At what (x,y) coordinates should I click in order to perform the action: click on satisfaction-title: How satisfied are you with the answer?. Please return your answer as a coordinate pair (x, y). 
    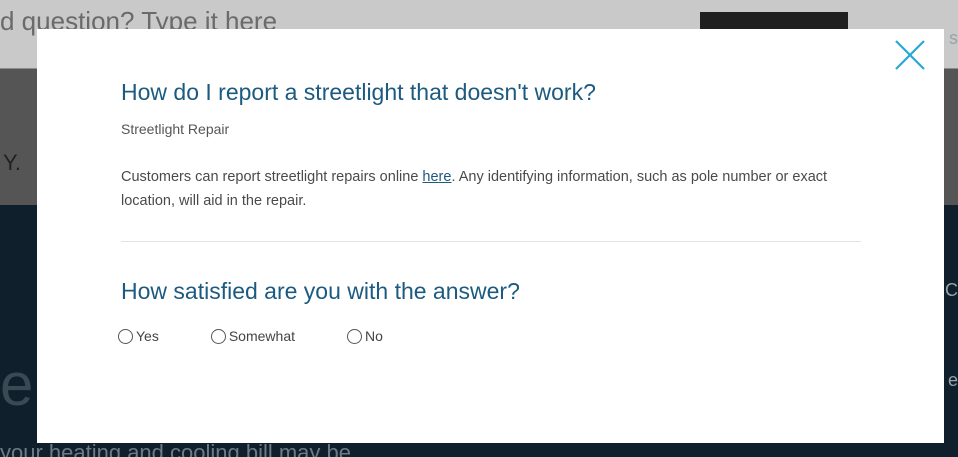
    Looking at the image, I should click on (320, 291).